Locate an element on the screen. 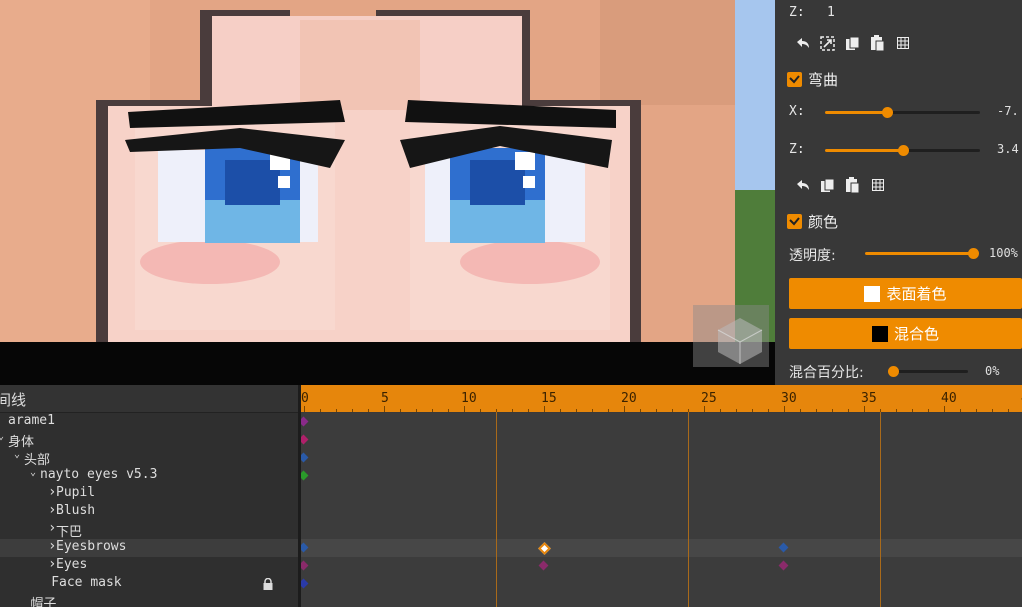  outliner-header: 间线 is located at coordinates (149, 399).